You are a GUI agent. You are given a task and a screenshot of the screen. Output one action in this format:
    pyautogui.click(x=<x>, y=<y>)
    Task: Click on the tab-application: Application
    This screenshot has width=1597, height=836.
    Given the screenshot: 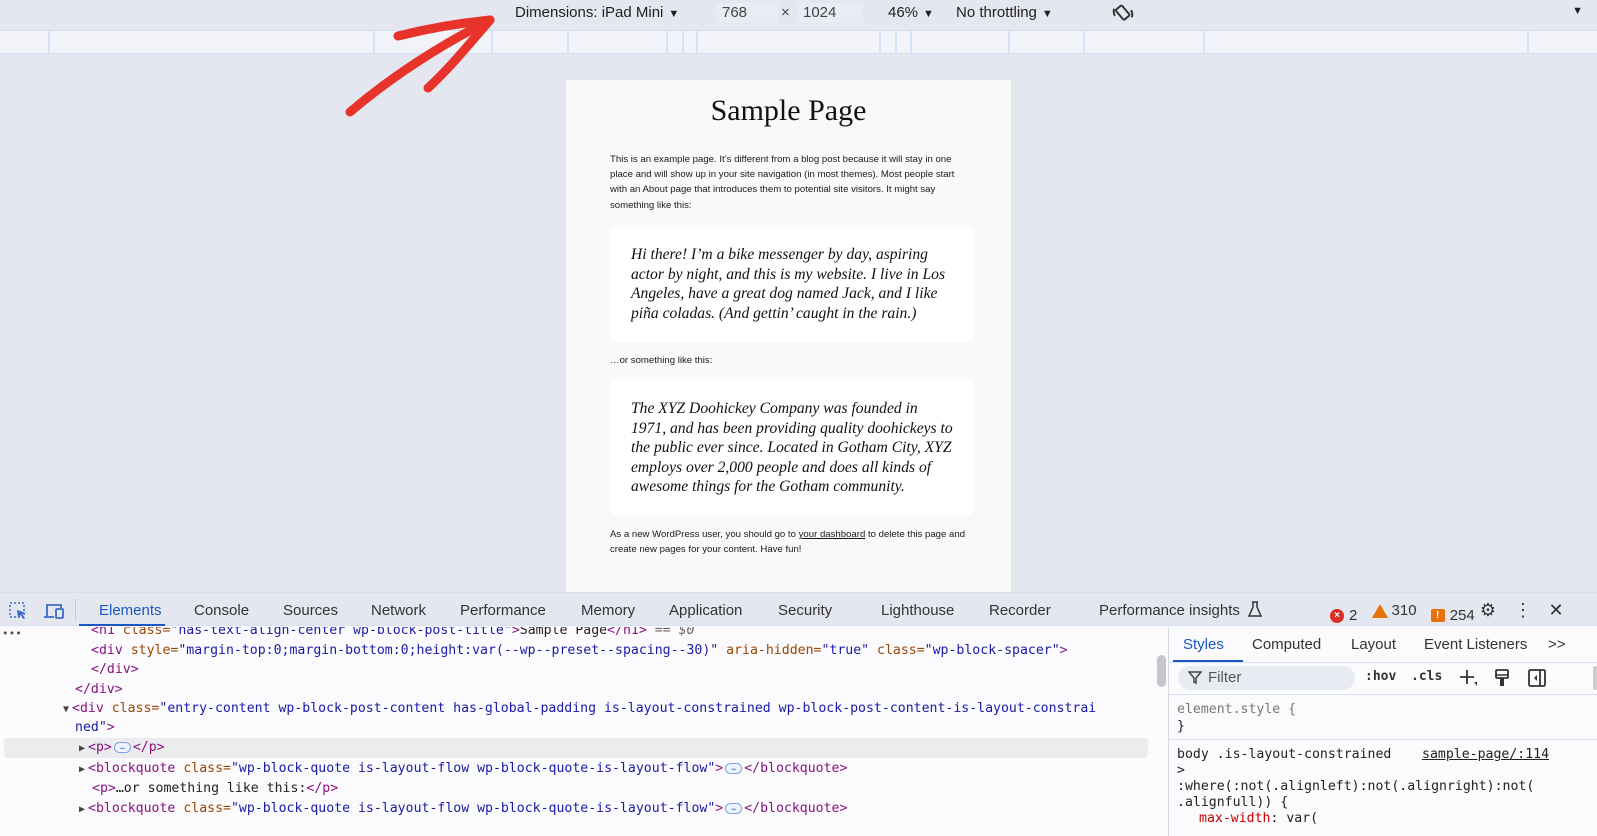 What is the action you would take?
    pyautogui.click(x=705, y=611)
    